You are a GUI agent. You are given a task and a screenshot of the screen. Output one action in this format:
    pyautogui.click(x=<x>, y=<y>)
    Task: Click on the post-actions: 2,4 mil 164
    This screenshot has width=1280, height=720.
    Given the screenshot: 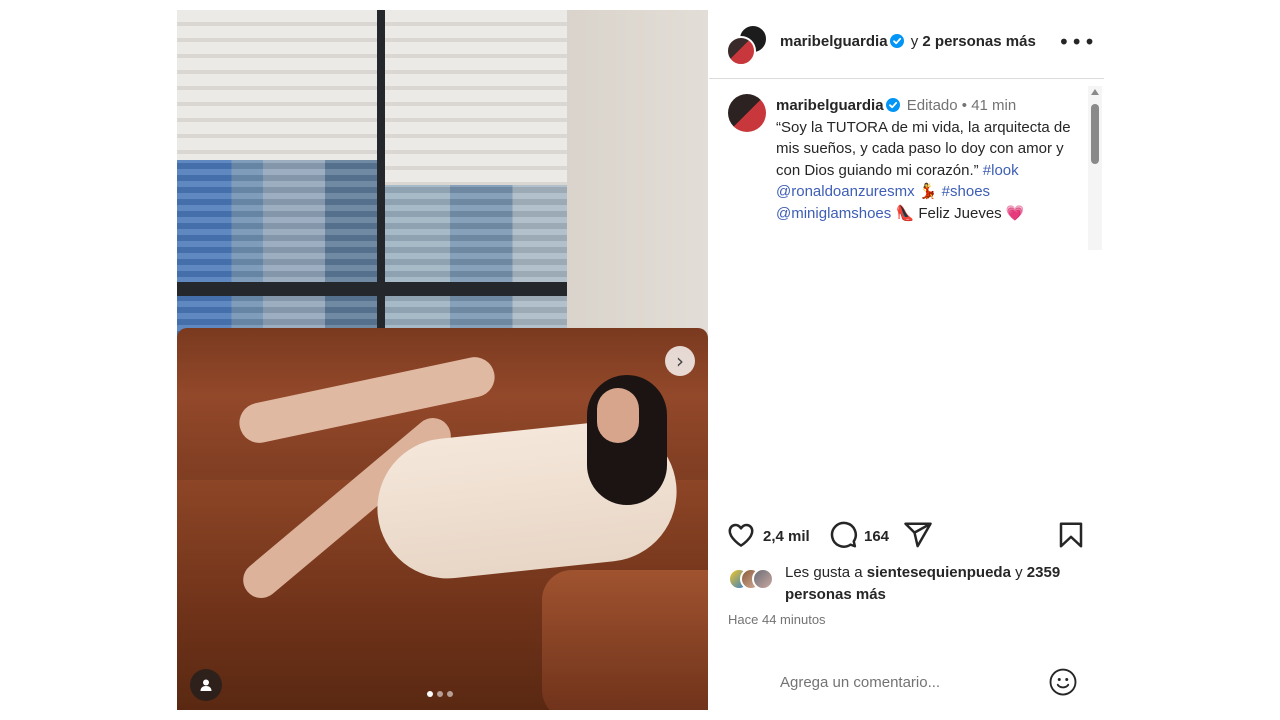 What is the action you would take?
    pyautogui.click(x=906, y=537)
    